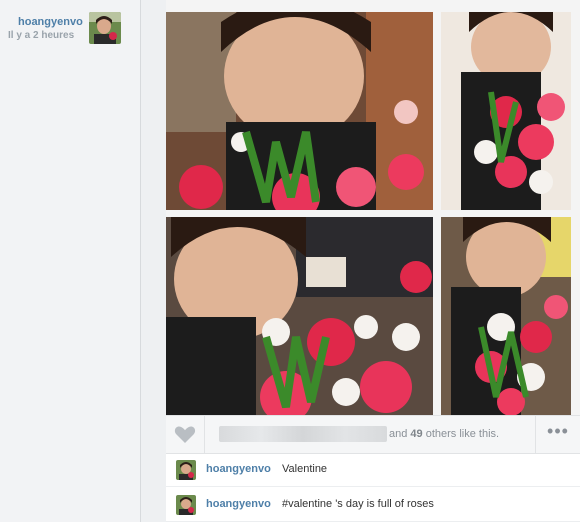 This screenshot has height=522, width=580. Describe the element at coordinates (41, 35) in the screenshot. I see `timestamp: Il y a 2 heures` at that location.